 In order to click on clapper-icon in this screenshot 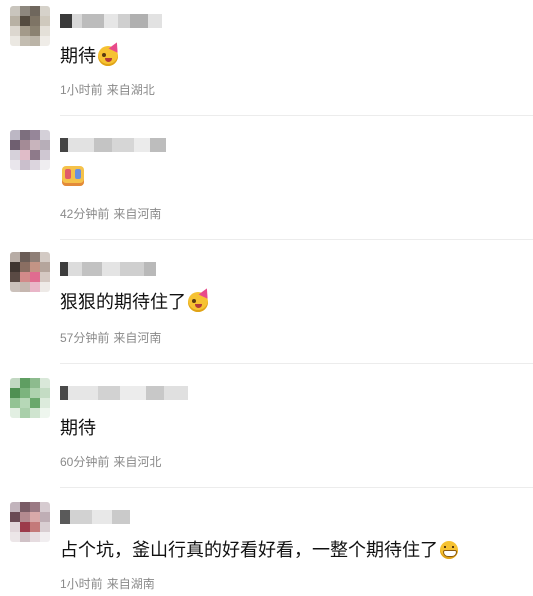, I will do `click(73, 176)`.